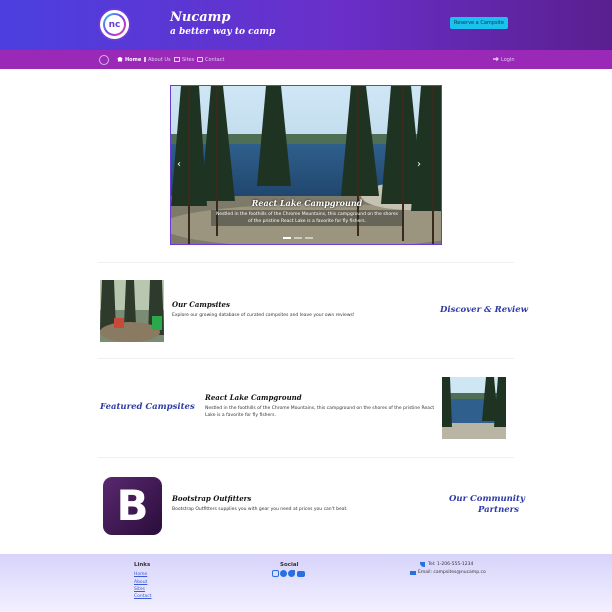 The width and height of the screenshot is (612, 612). I want to click on nav-item-label: About Us, so click(159, 60).